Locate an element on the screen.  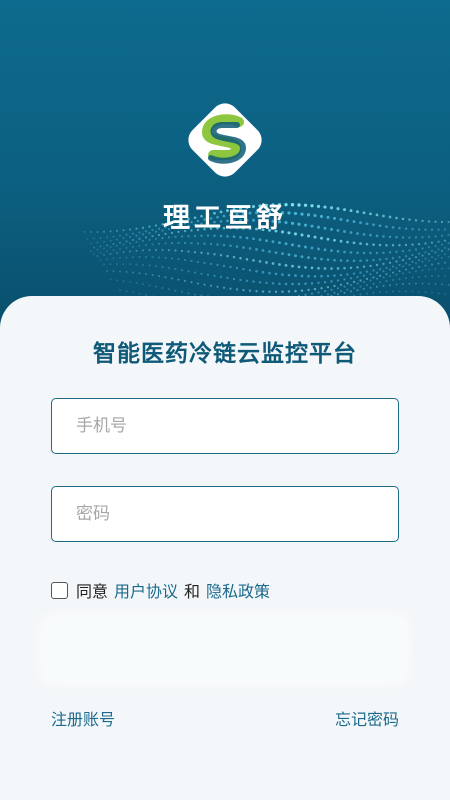
register-link: 注册账号 is located at coordinates (83, 718).